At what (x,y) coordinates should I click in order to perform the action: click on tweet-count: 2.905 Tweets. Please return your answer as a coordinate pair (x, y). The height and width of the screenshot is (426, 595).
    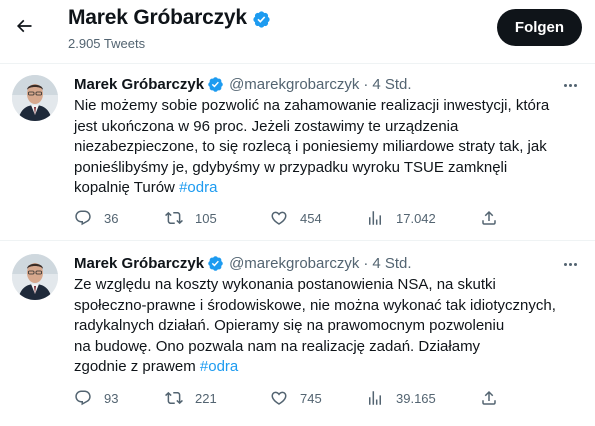
    Looking at the image, I should click on (107, 43).